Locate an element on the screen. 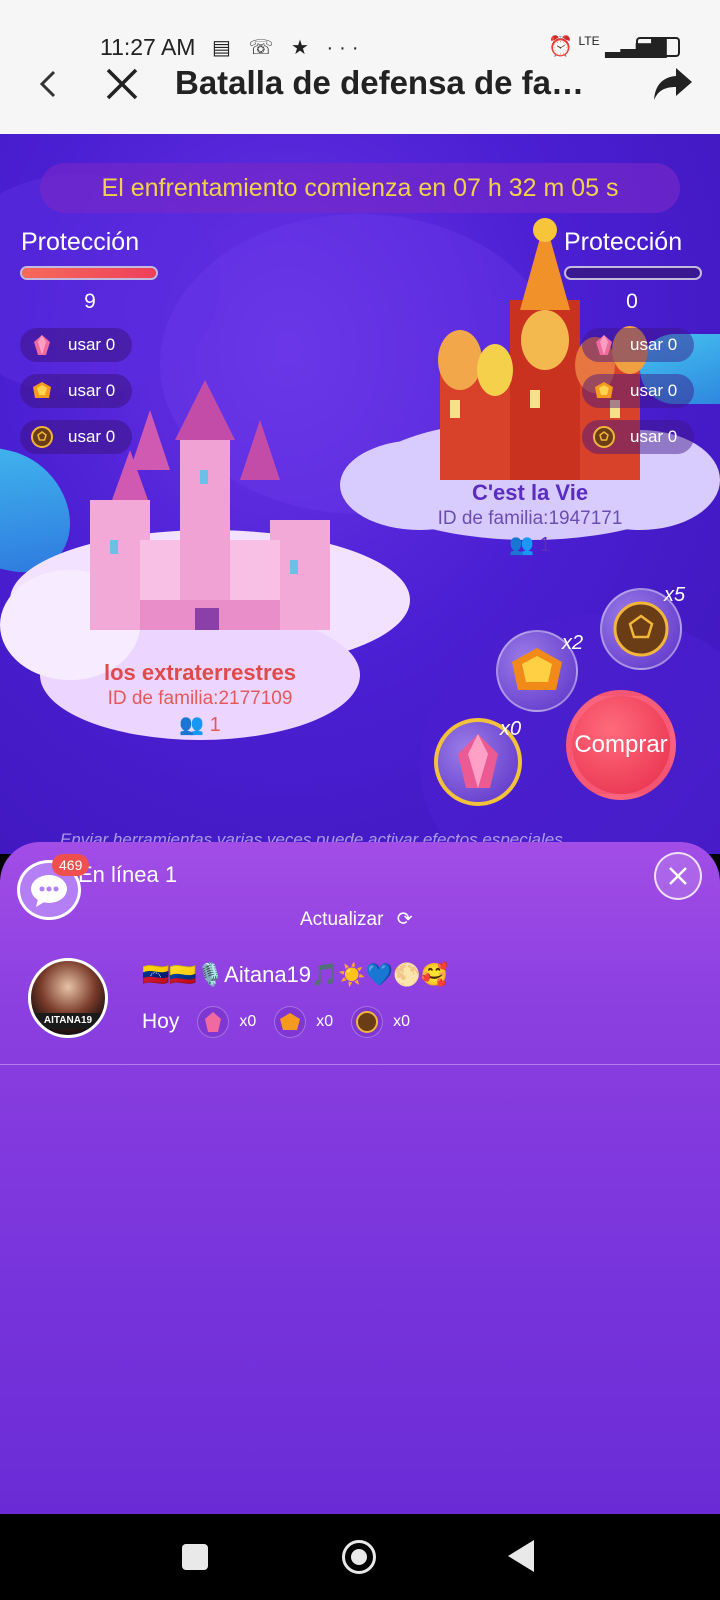  ball-count: x0 is located at coordinates (402, 1021).